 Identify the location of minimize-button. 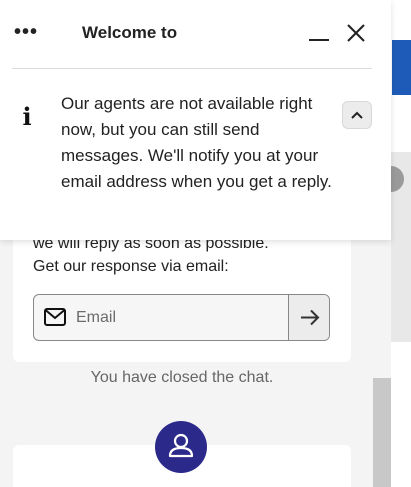
(319, 33).